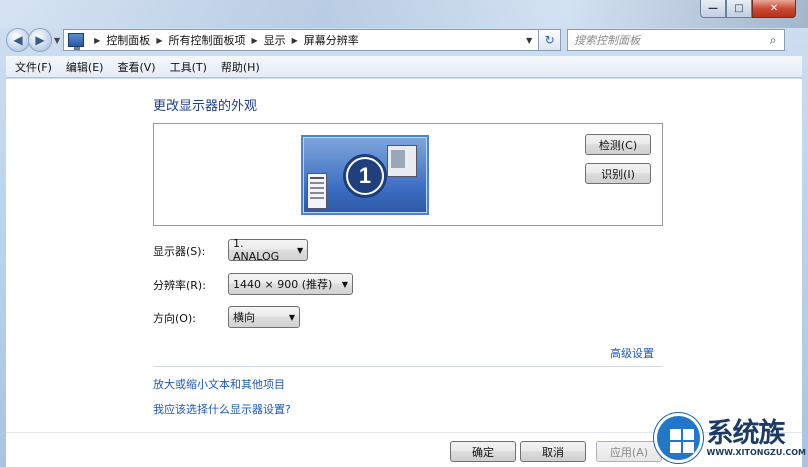 Image resolution: width=808 pixels, height=467 pixels. I want to click on menu-edit: 编辑(E), so click(85, 67).